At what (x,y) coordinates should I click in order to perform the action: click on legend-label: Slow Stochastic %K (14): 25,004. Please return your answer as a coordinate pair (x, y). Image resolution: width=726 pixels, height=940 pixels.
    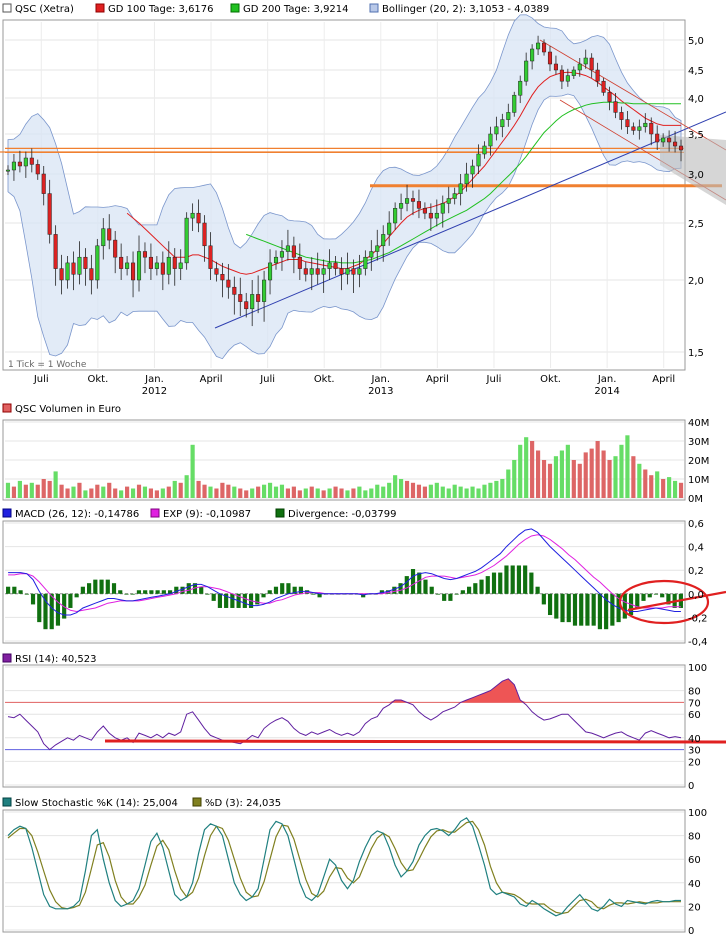
    Looking at the image, I should click on (96, 803).